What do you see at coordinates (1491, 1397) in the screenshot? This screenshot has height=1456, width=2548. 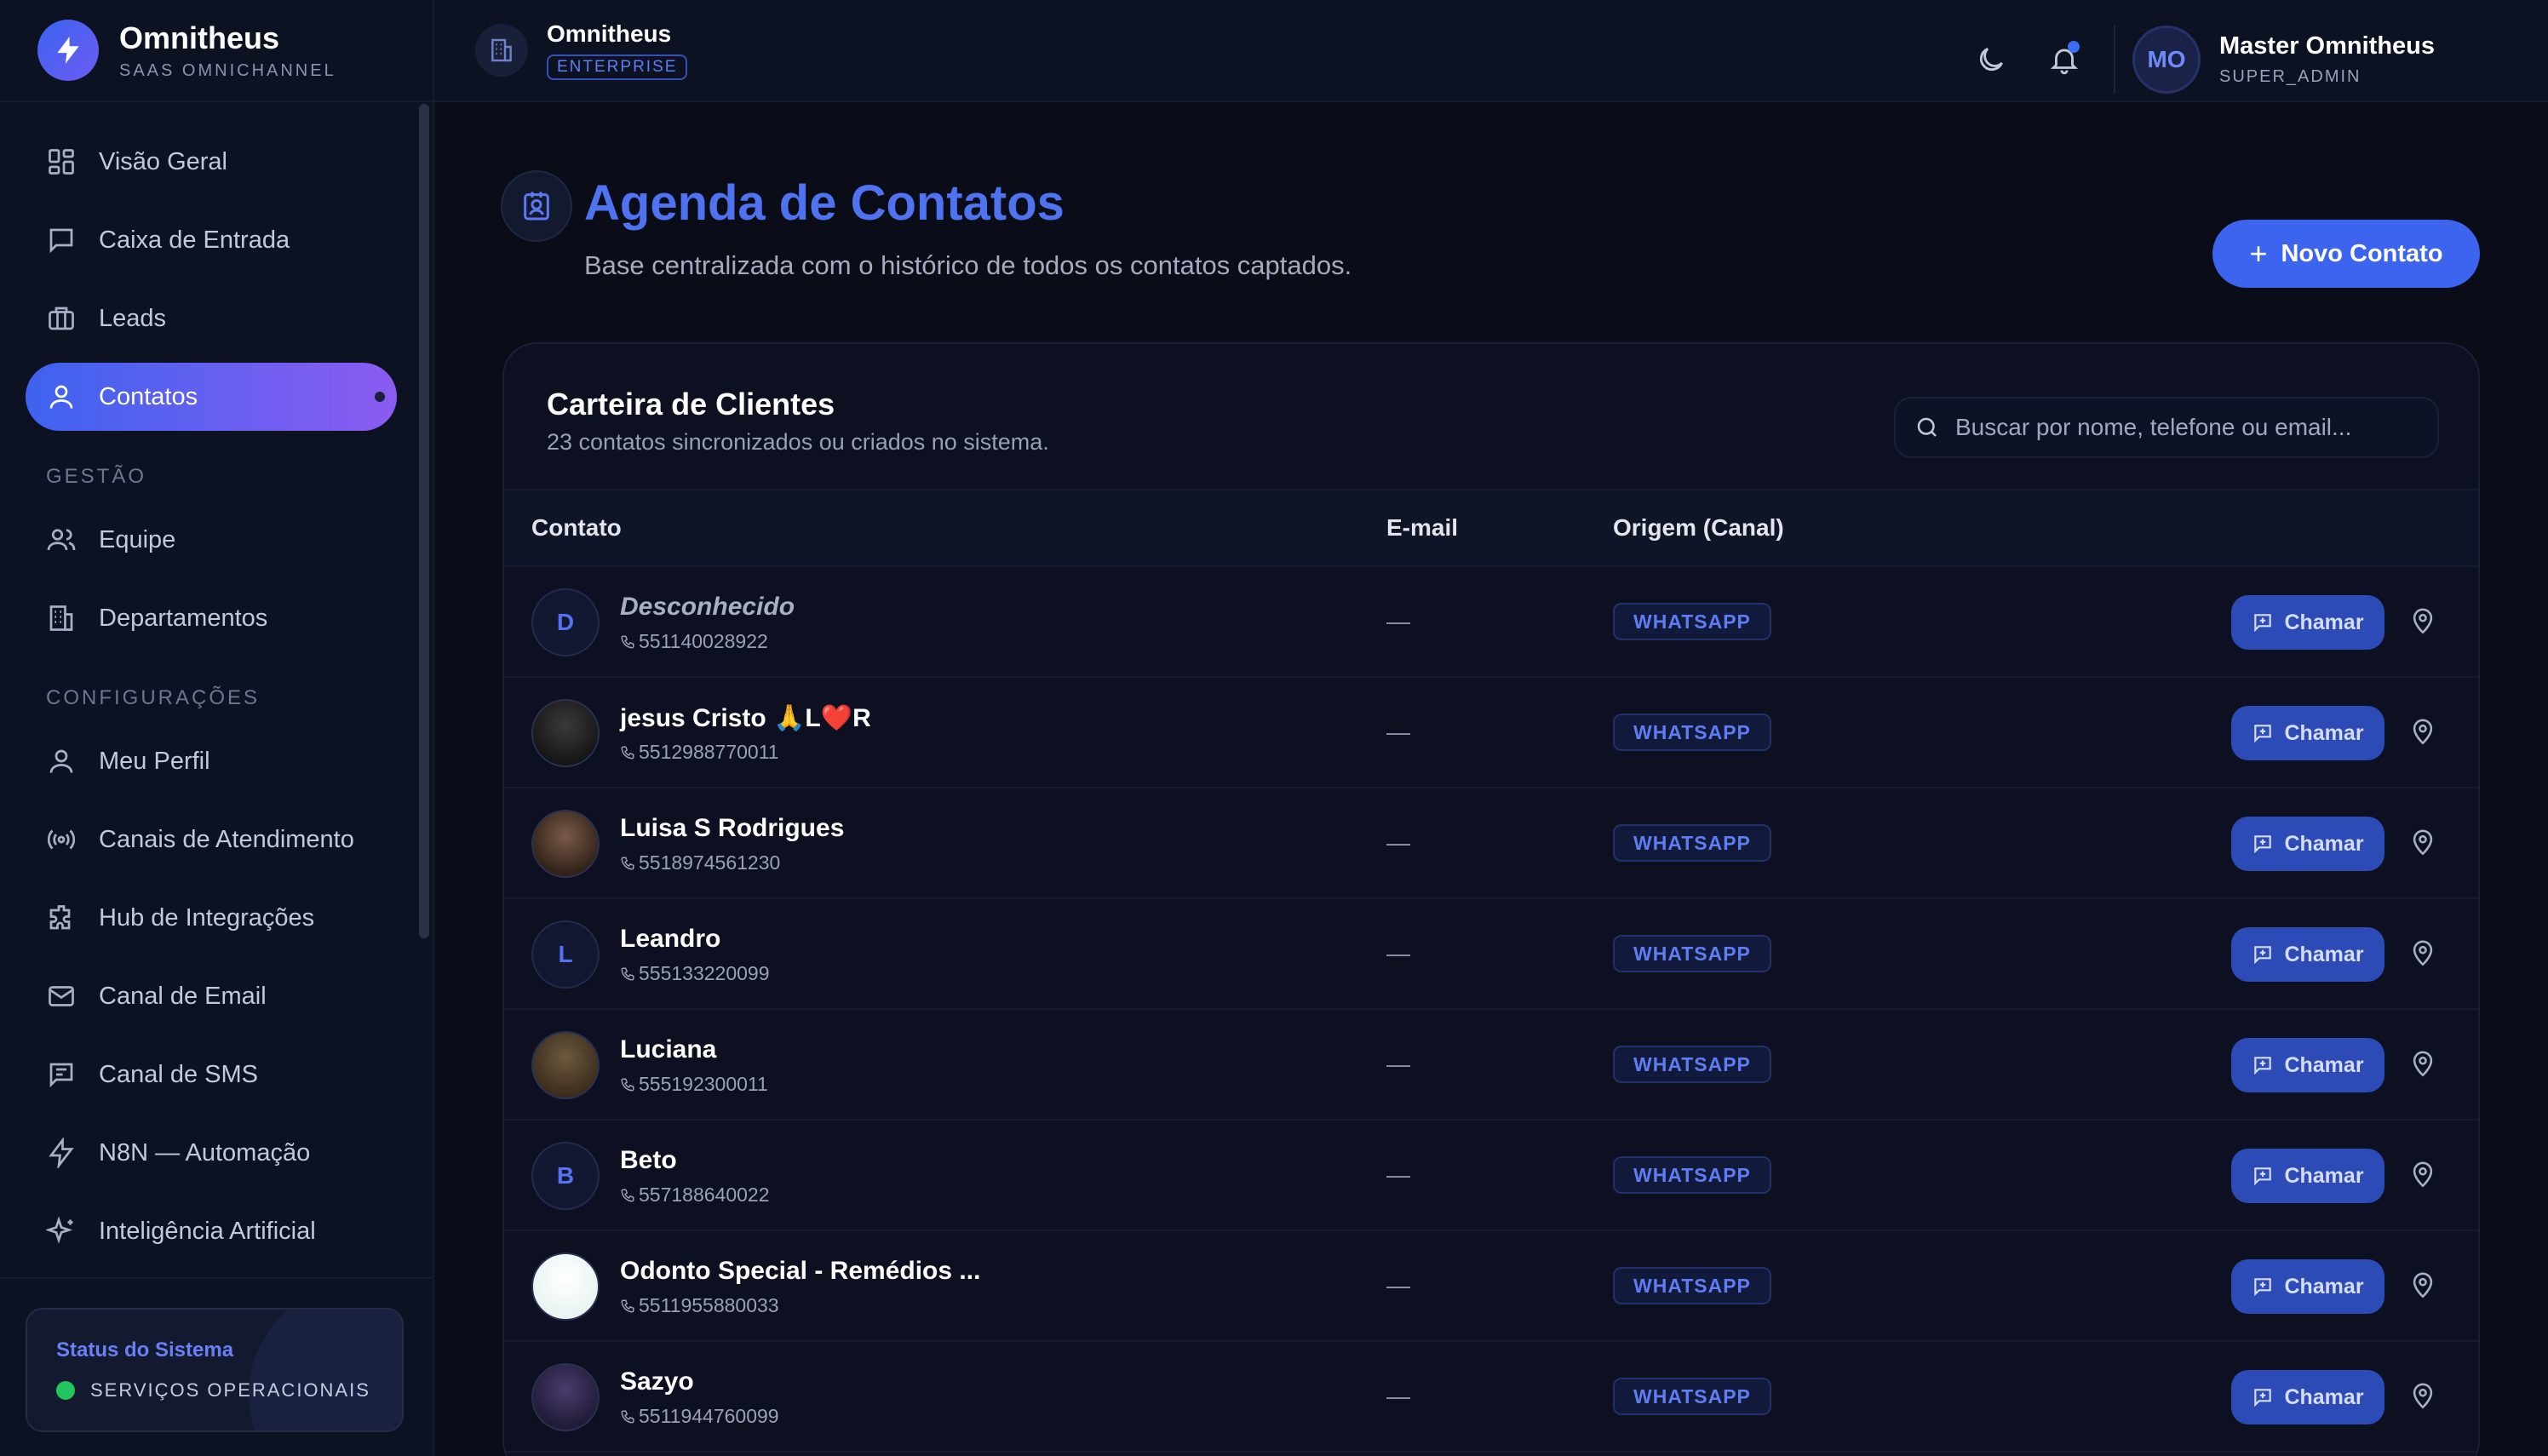 I see `table-row: Sazyo 5511944760099 — WHATSAPP Chamar` at bounding box center [1491, 1397].